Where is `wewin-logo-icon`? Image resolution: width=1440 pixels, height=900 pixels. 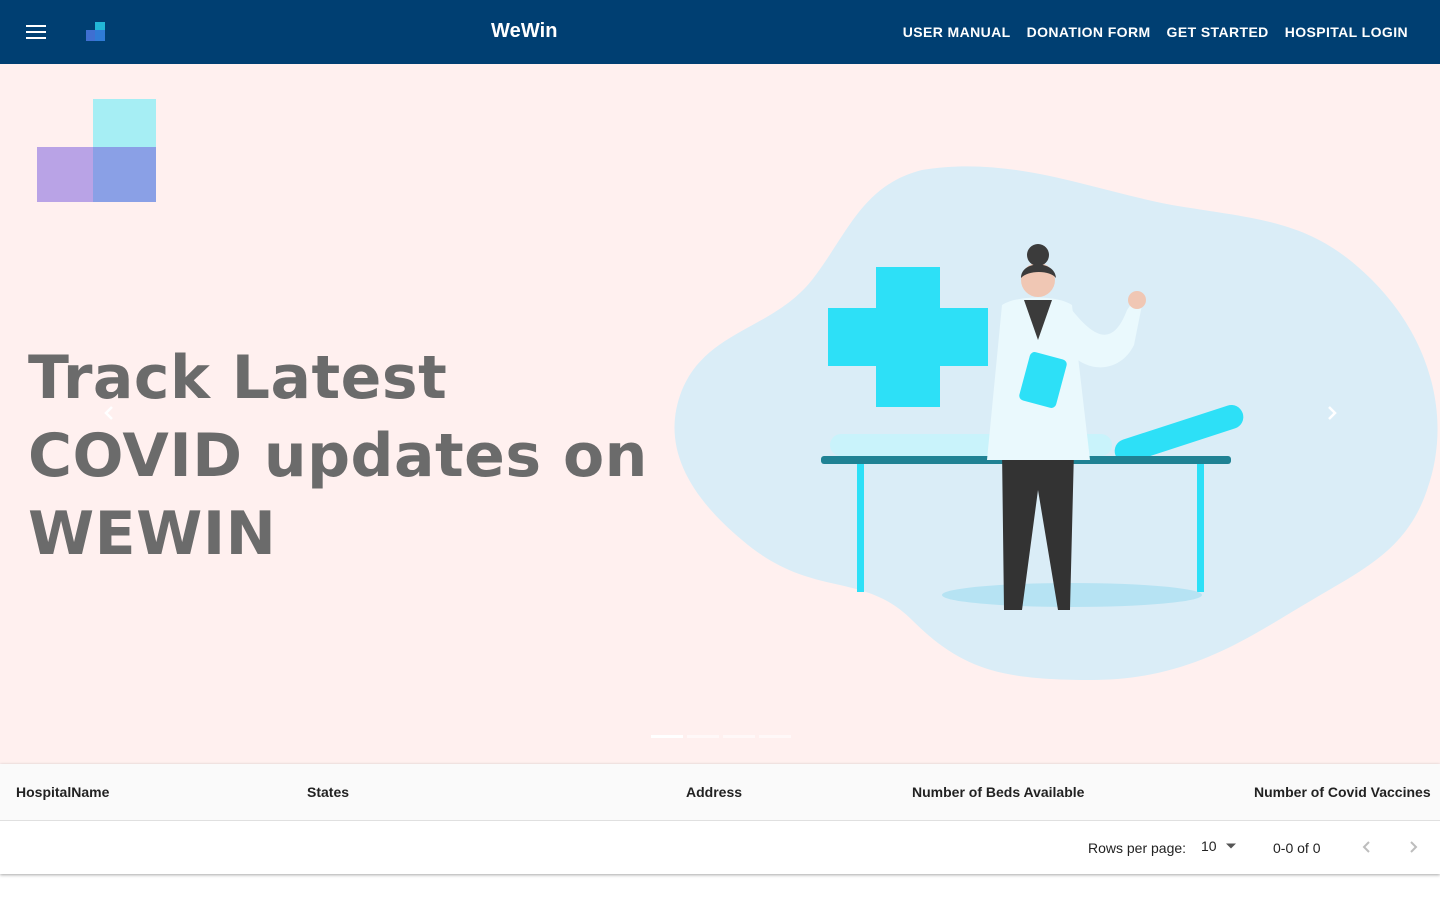 wewin-logo-icon is located at coordinates (97, 33).